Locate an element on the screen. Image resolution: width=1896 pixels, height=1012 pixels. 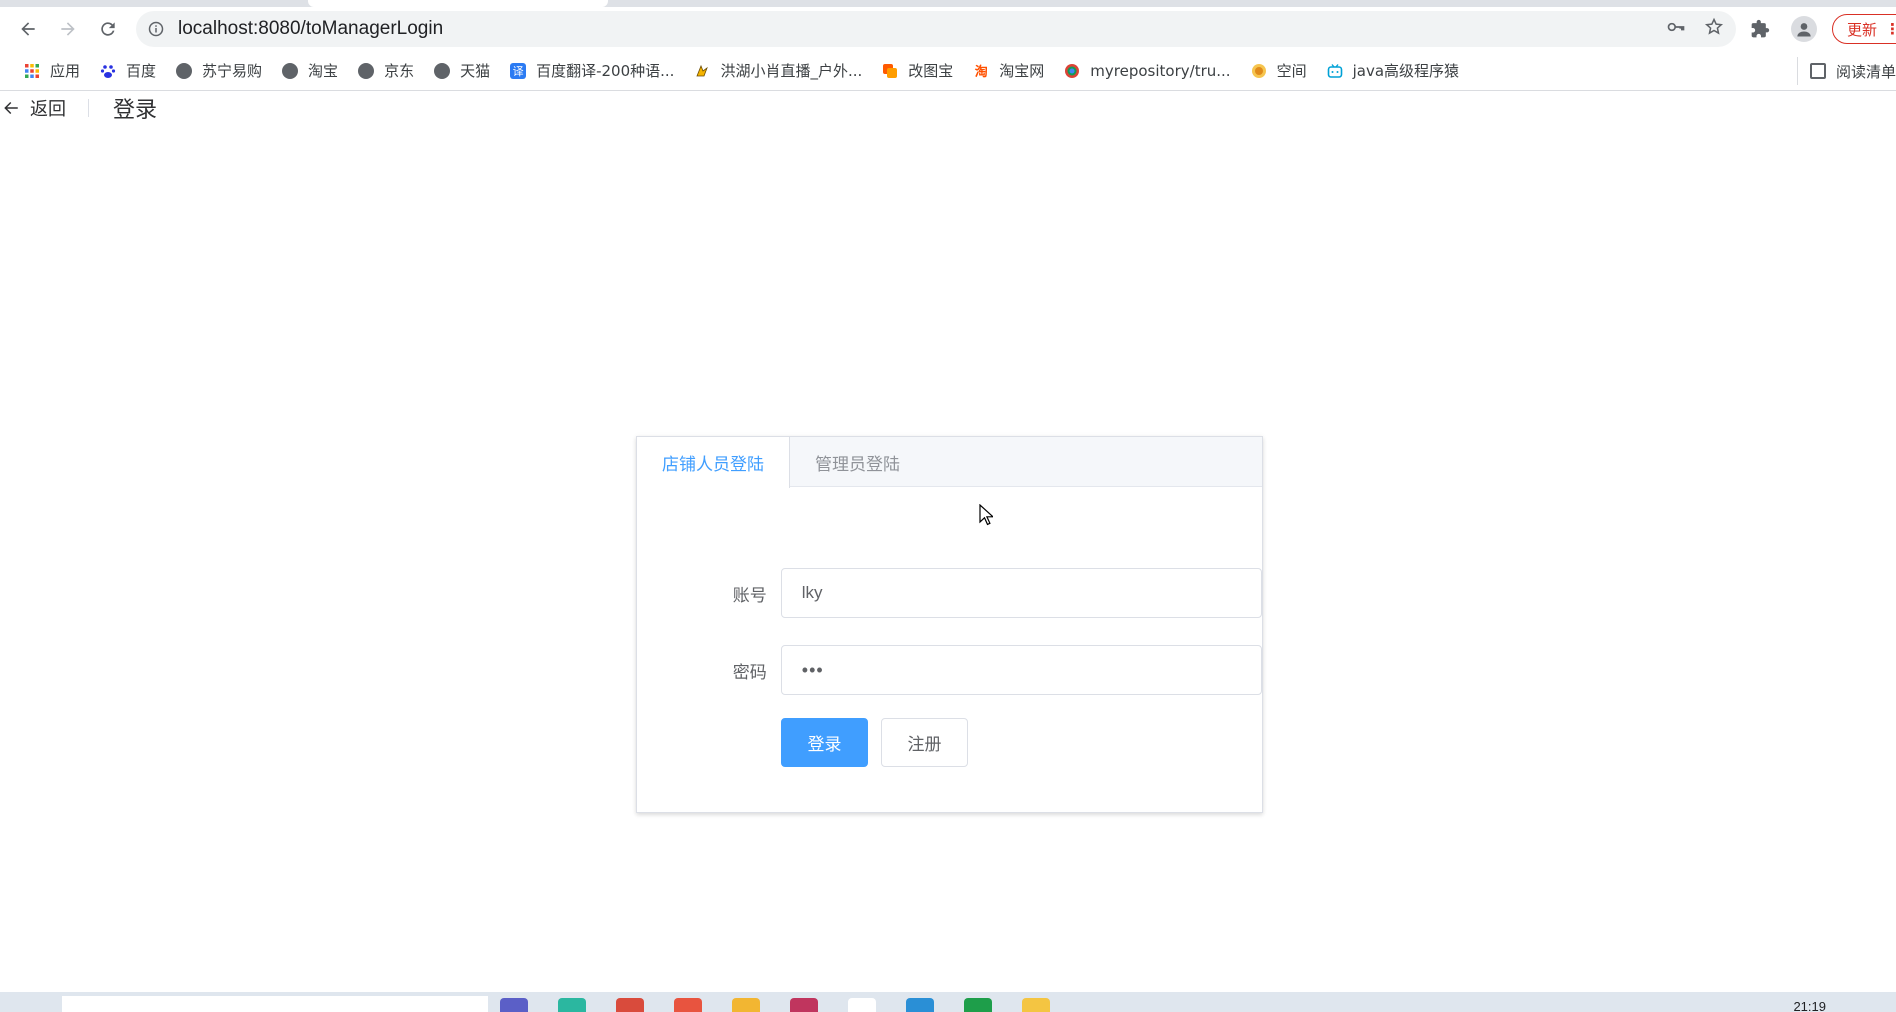
account-label: 账号 is located at coordinates (749, 595).